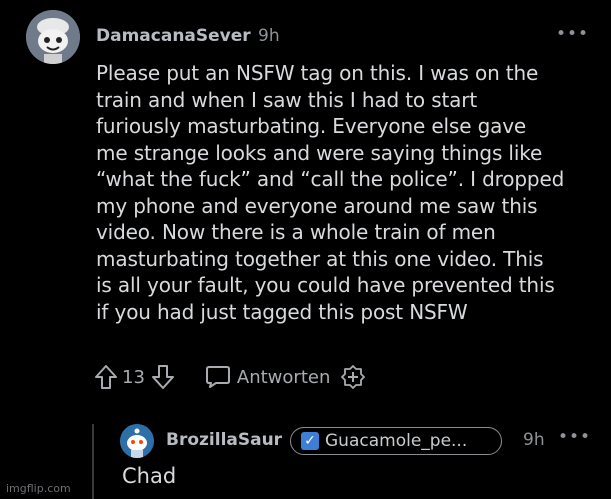  Describe the element at coordinates (149, 476) in the screenshot. I see `reply-body: Chad` at that location.